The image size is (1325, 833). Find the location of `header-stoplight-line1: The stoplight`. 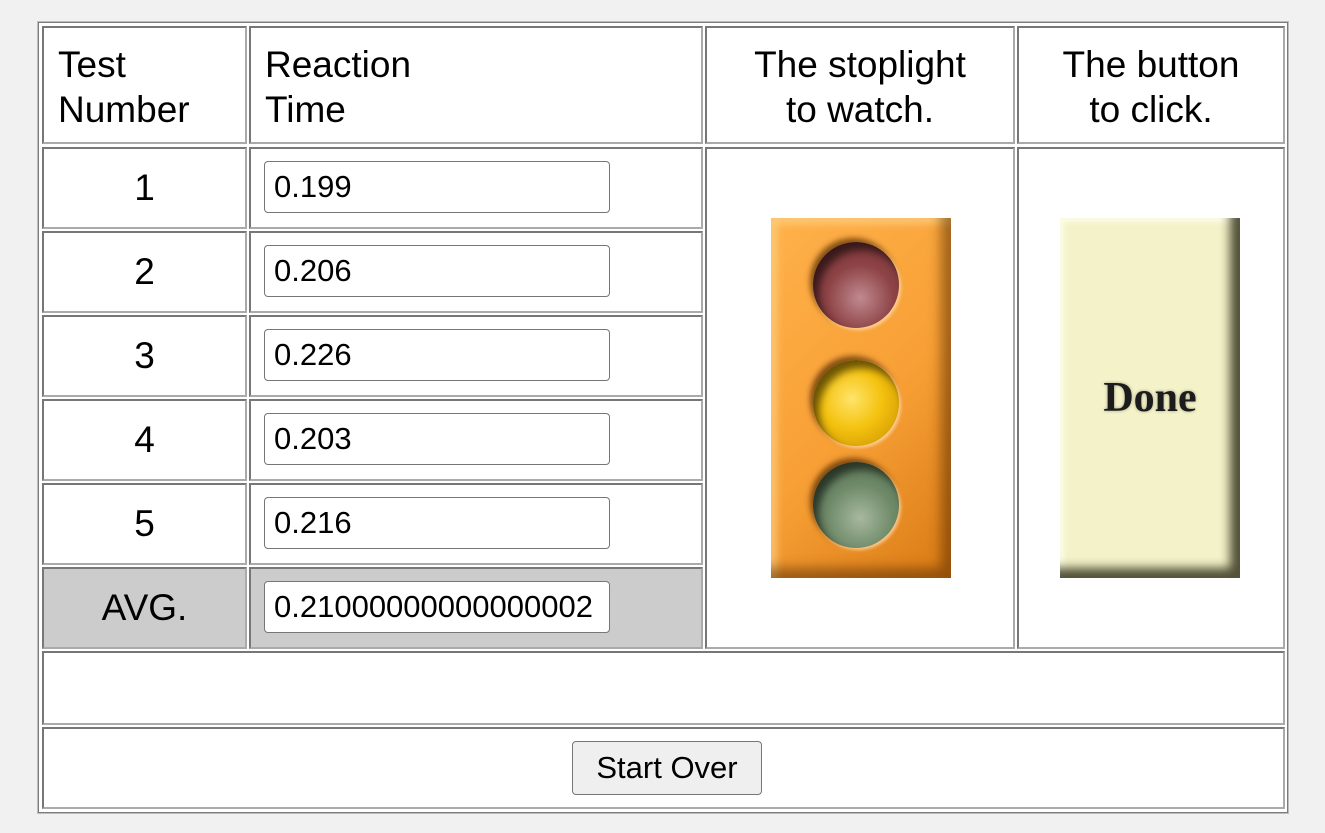

header-stoplight-line1: The stoplight is located at coordinates (860, 64).